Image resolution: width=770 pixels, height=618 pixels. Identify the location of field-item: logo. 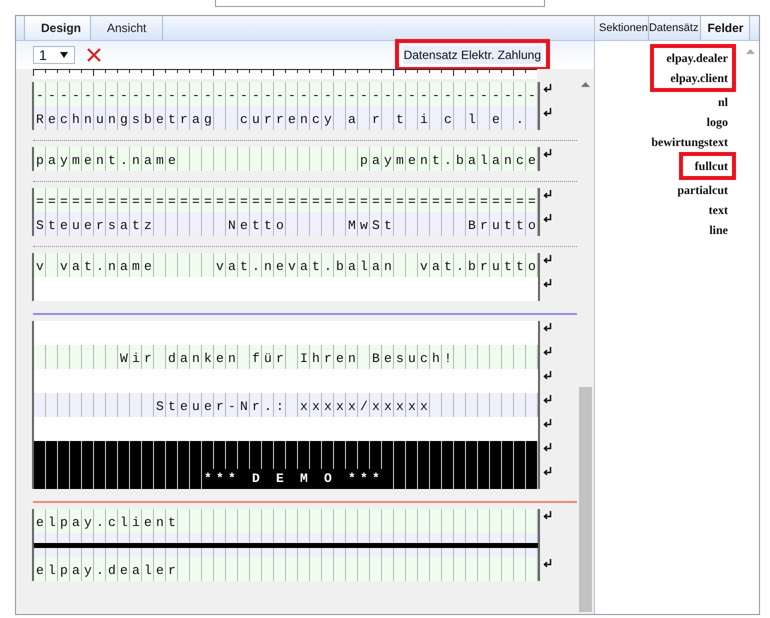
(717, 122).